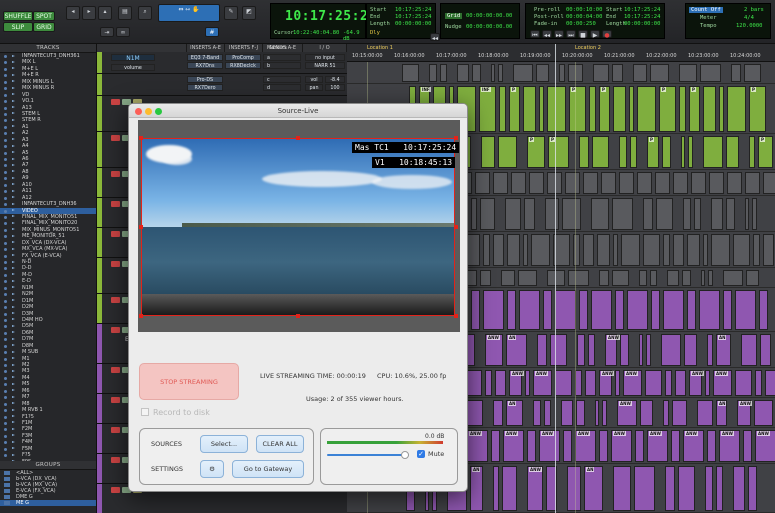 This screenshot has width=775, height=513. What do you see at coordinates (205, 57) in the screenshot?
I see `insert-slot-a: EQ3 7-Band` at bounding box center [205, 57].